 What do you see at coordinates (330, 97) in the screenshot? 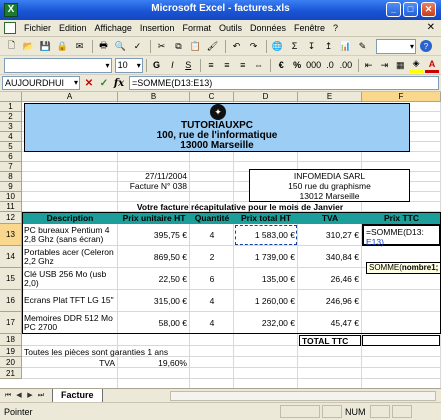
I see `column-header-e: E` at bounding box center [330, 97].